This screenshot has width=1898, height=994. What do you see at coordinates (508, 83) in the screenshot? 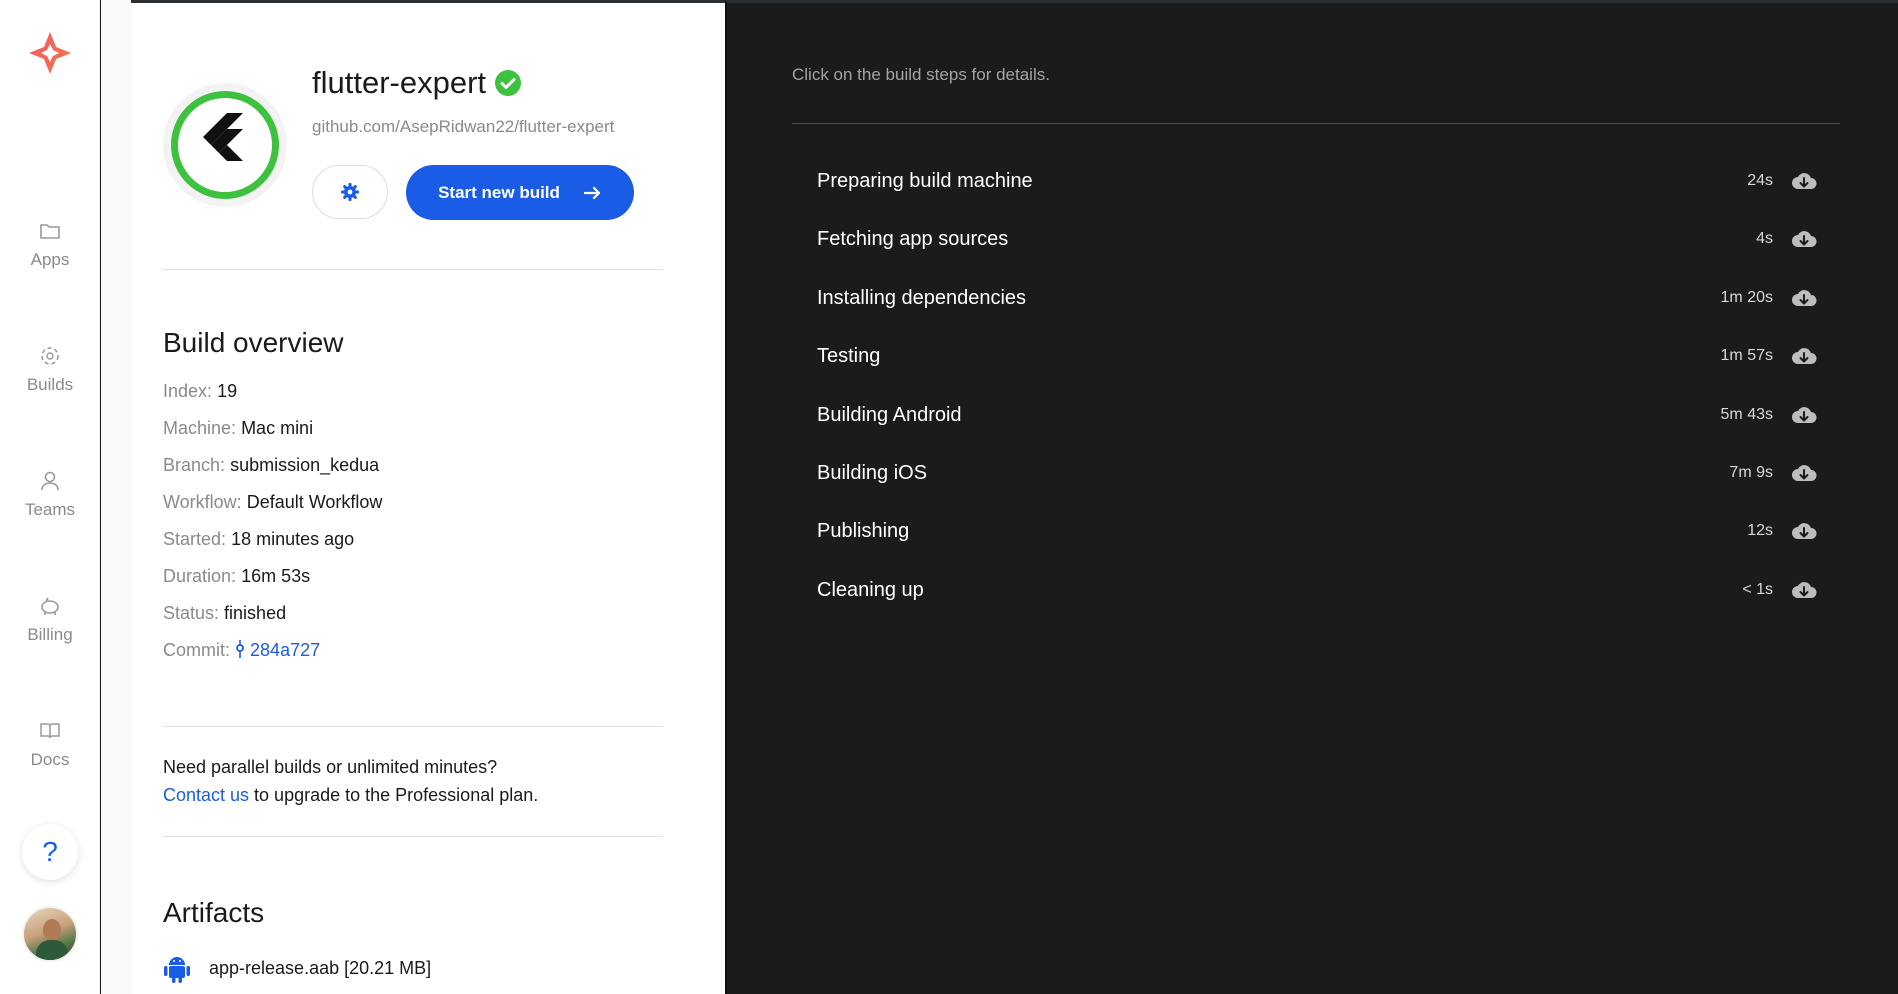
I see `check-circle-icon` at bounding box center [508, 83].